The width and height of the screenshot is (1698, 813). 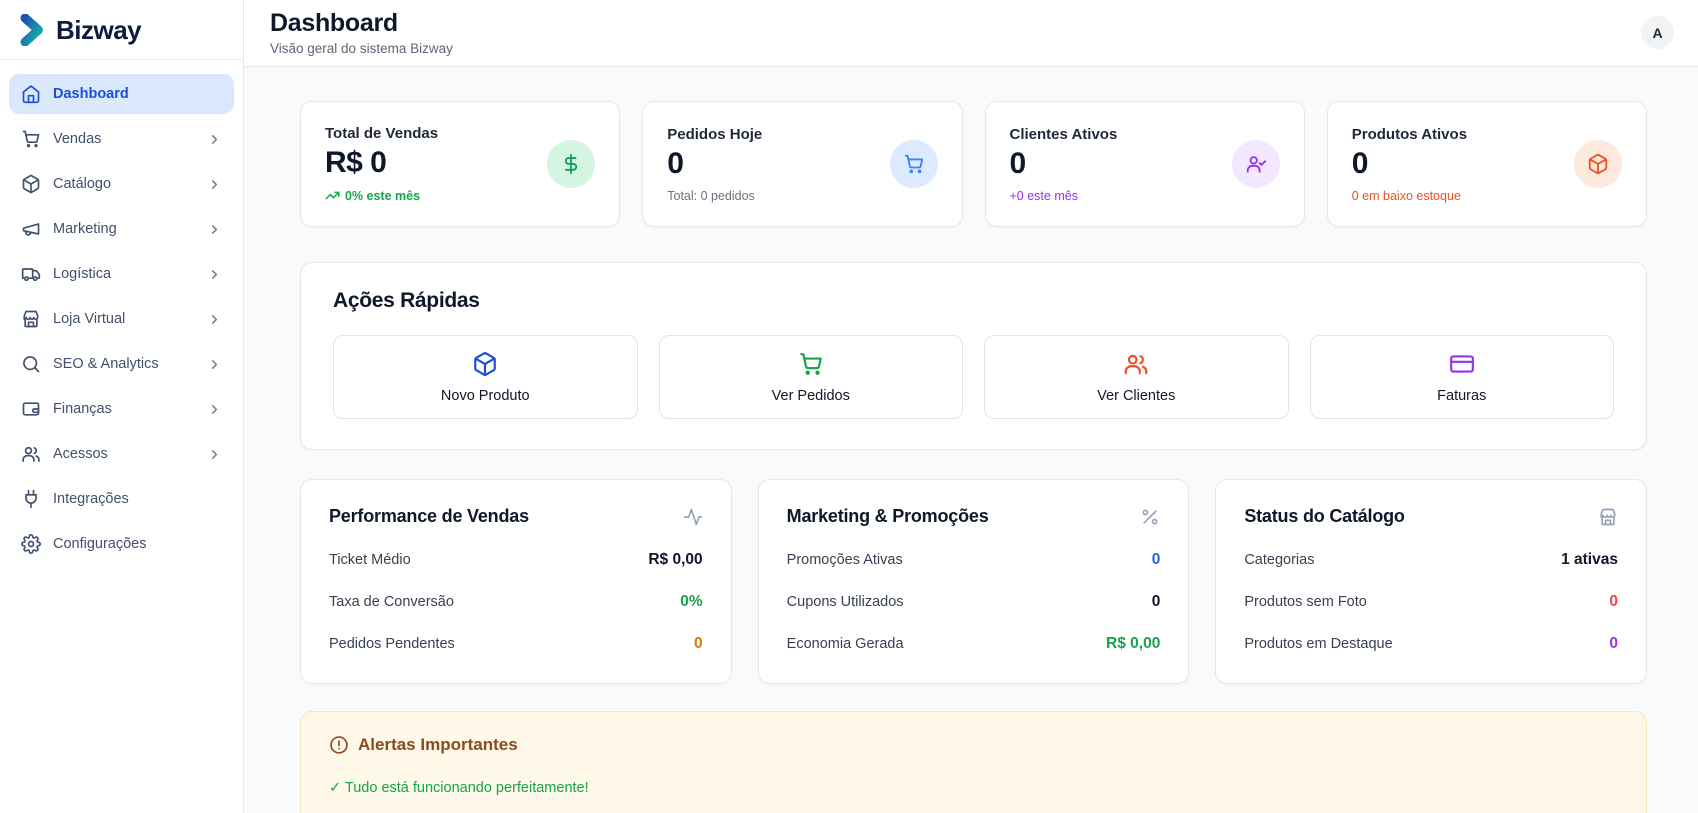 I want to click on info-card-title: Marketing & Promoções, so click(x=887, y=516).